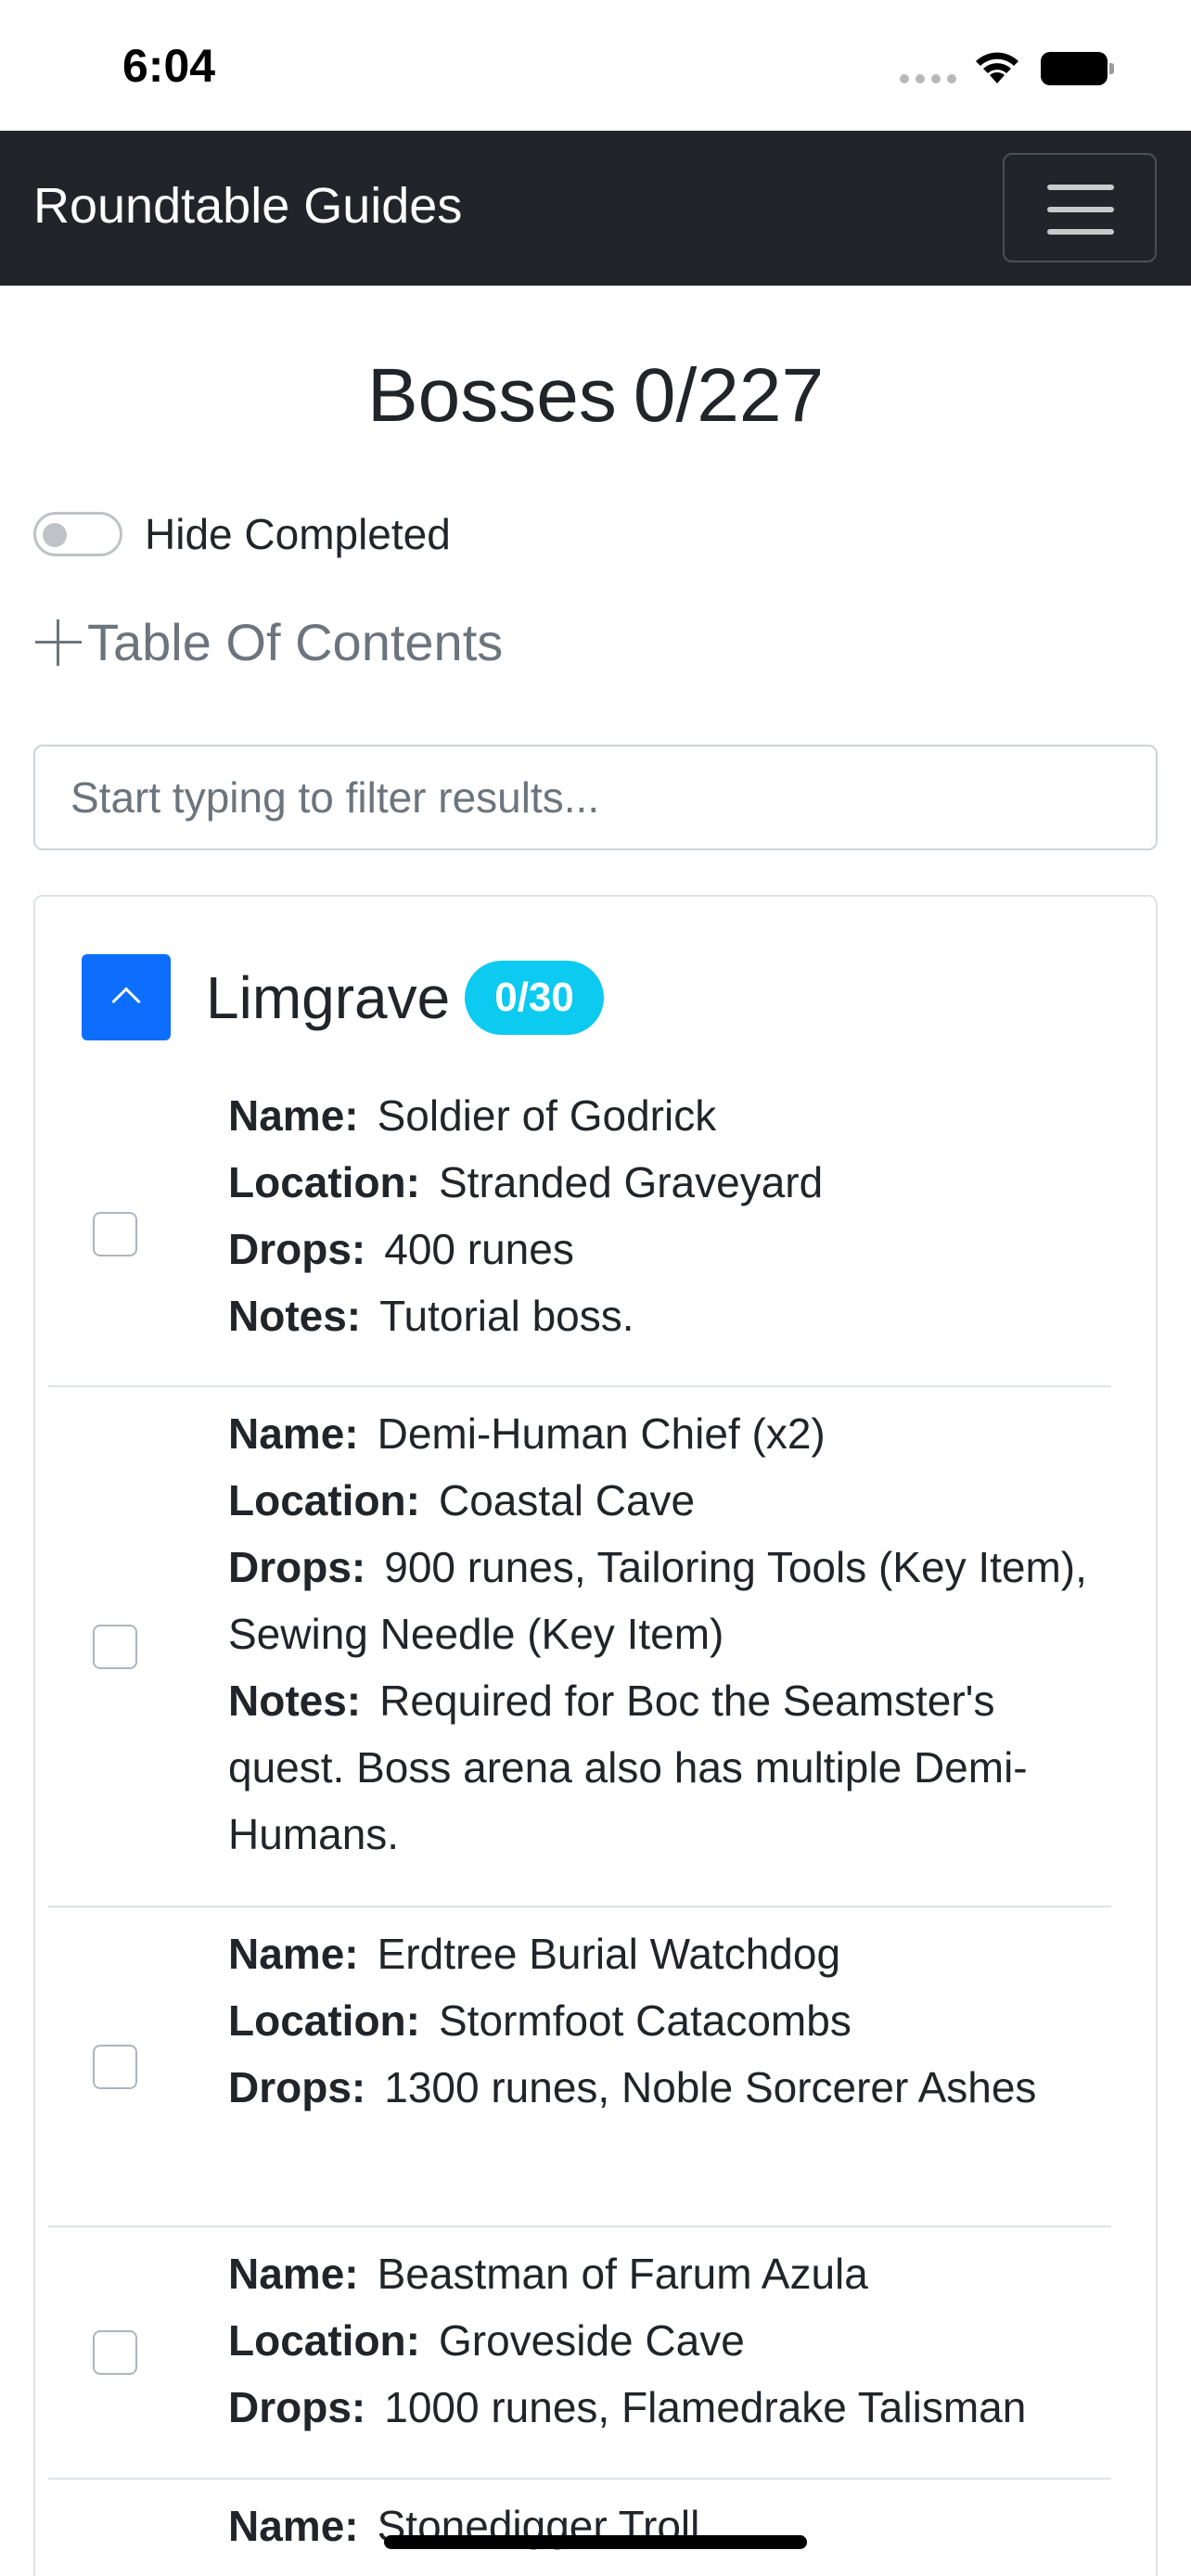  I want to click on boss-drops: 400 runes, so click(479, 1249).